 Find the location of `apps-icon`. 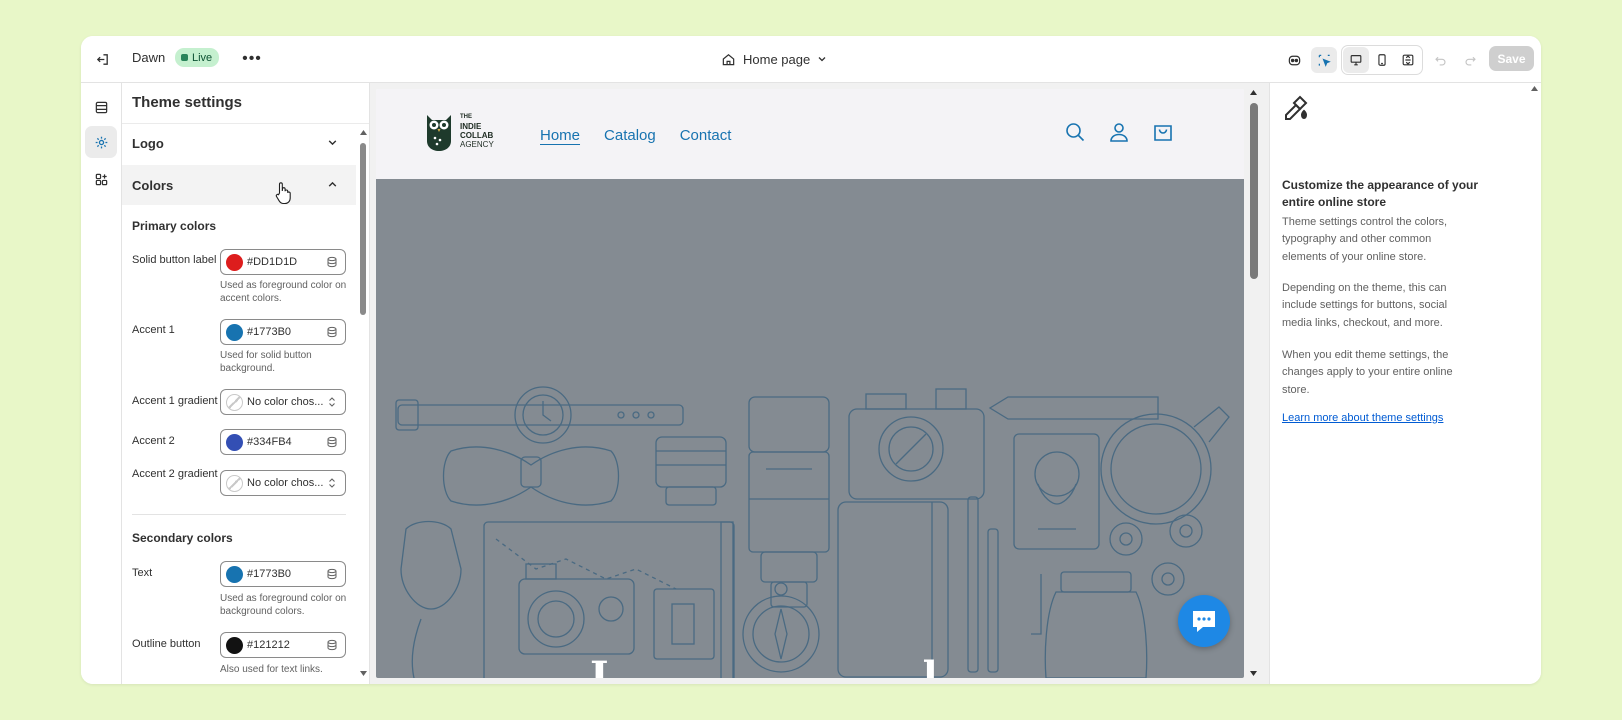

apps-icon is located at coordinates (101, 179).